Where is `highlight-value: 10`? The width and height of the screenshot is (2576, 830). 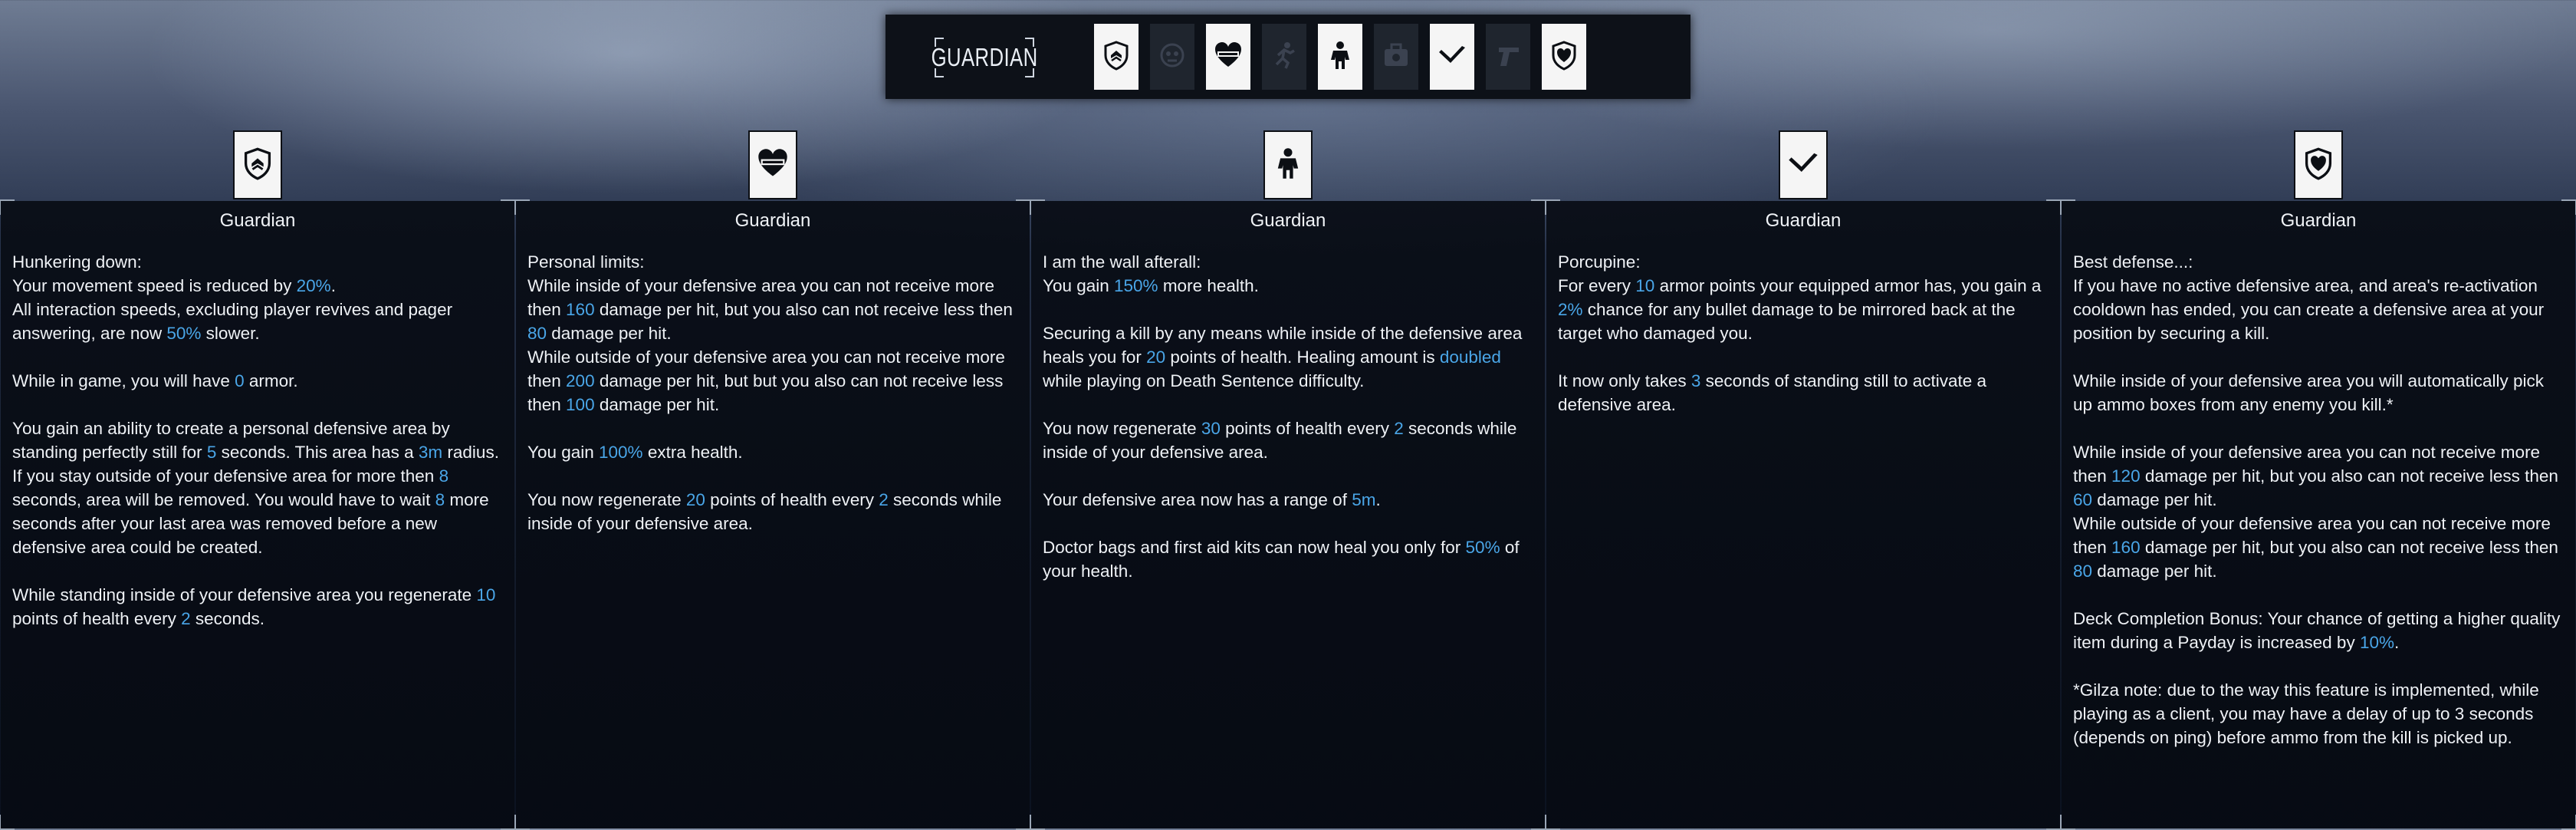
highlight-value: 10 is located at coordinates (486, 595).